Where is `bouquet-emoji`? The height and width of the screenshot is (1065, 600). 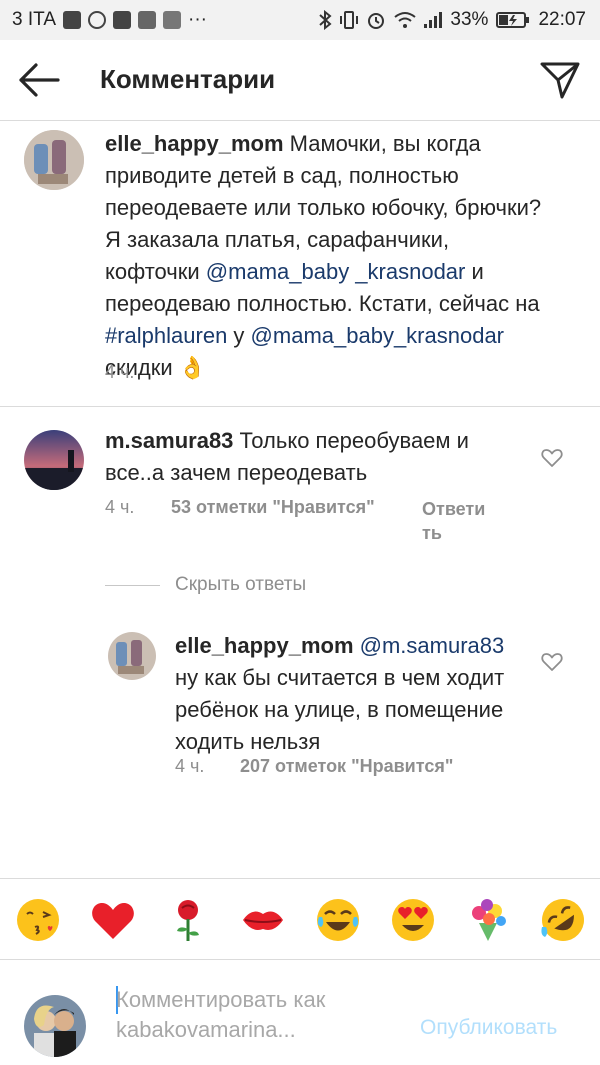 bouquet-emoji is located at coordinates (488, 920).